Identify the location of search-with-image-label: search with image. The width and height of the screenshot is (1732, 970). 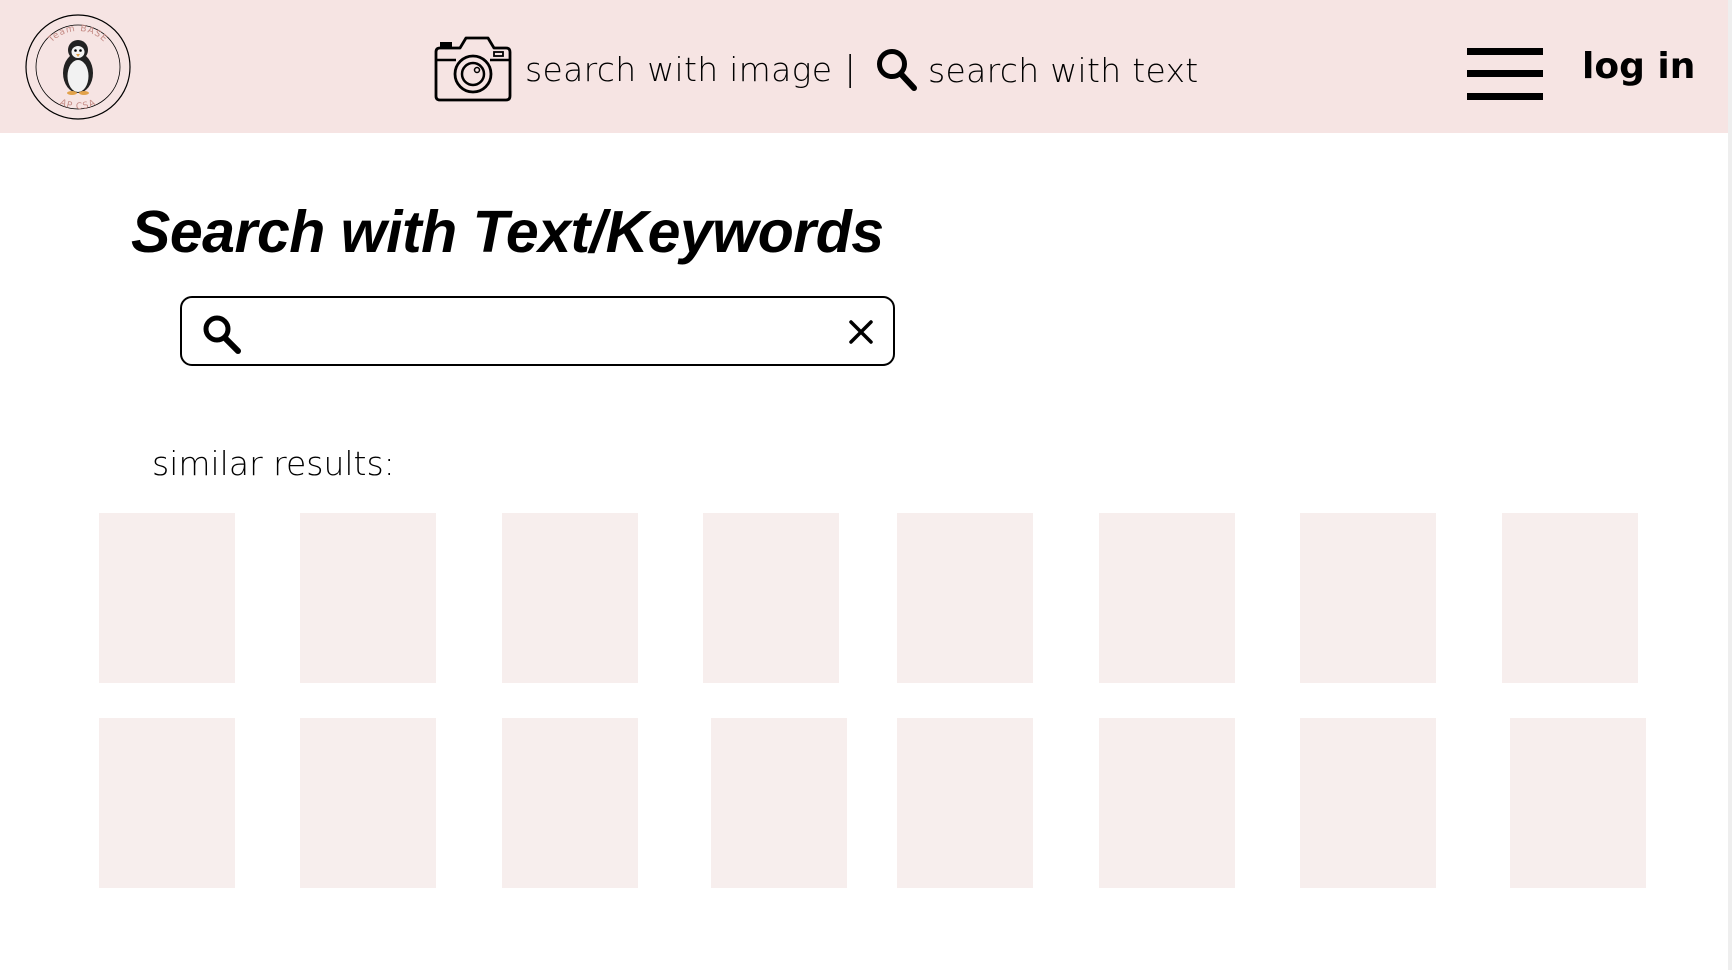
(679, 69).